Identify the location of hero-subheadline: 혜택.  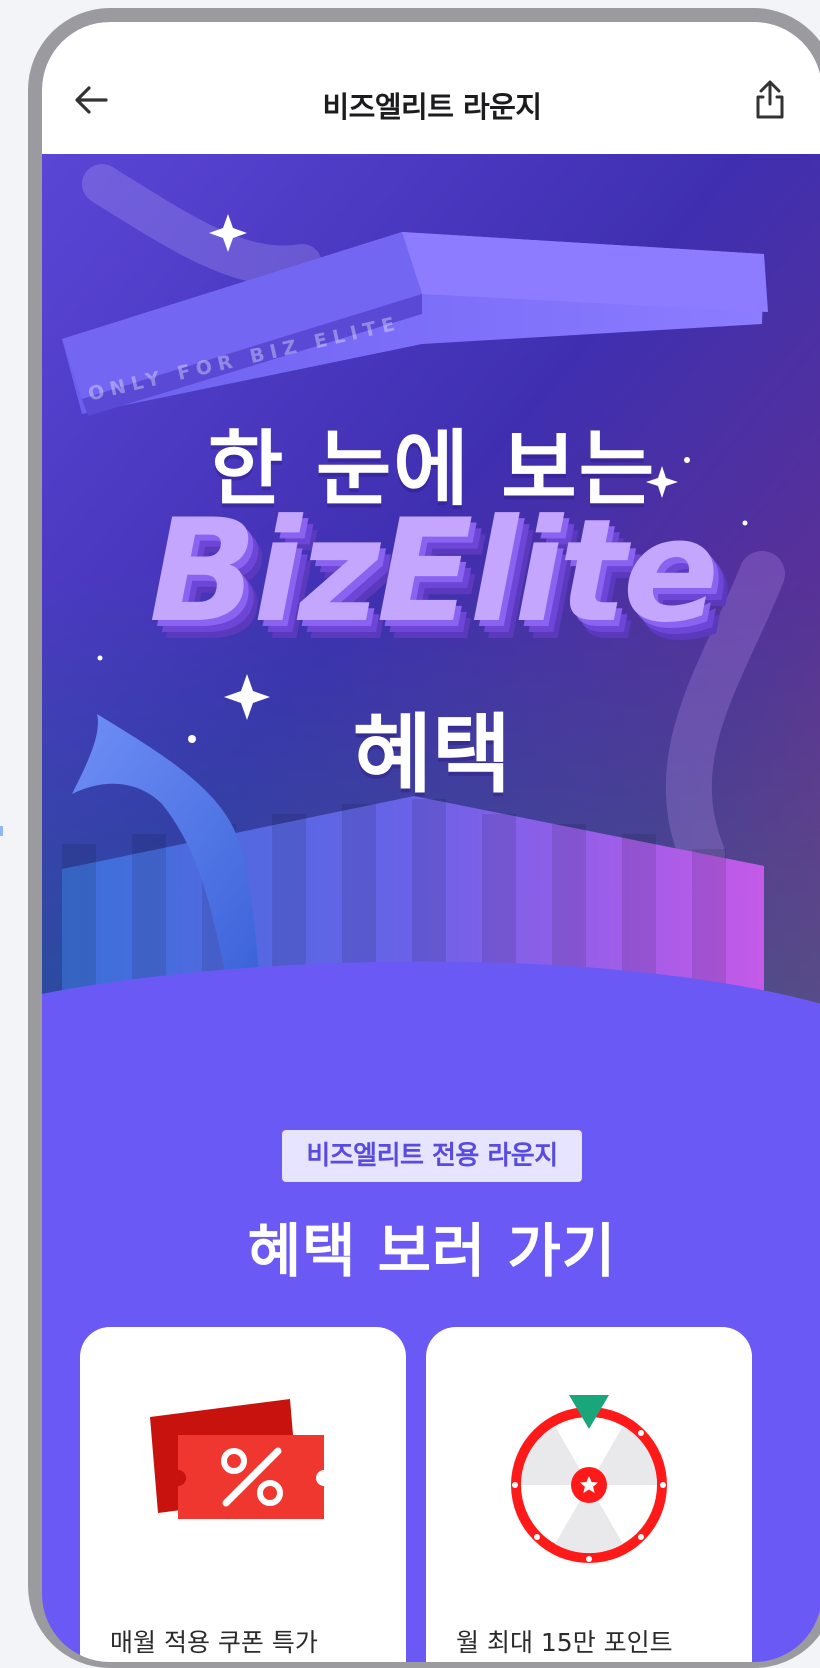
(432, 755).